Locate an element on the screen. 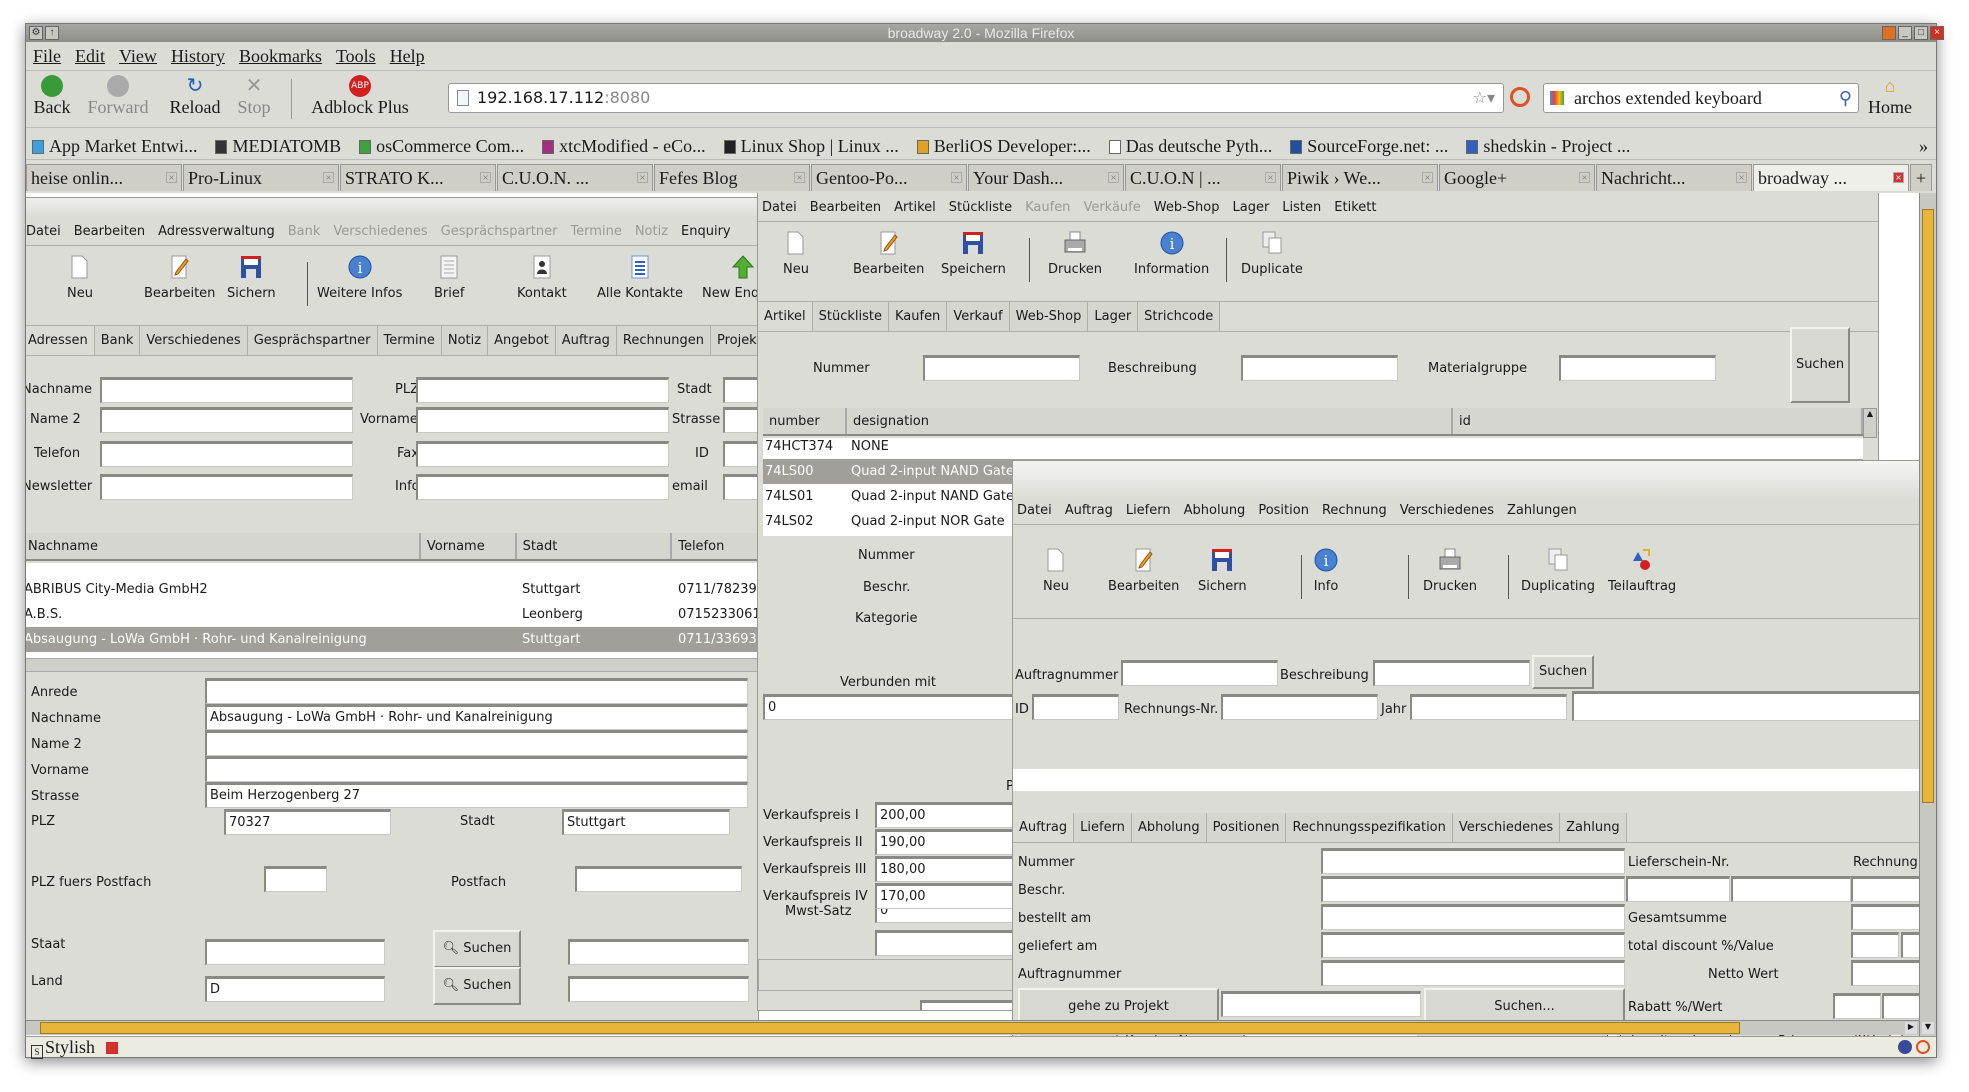  browser-tab: Nachricht... × is located at coordinates (1674, 177).